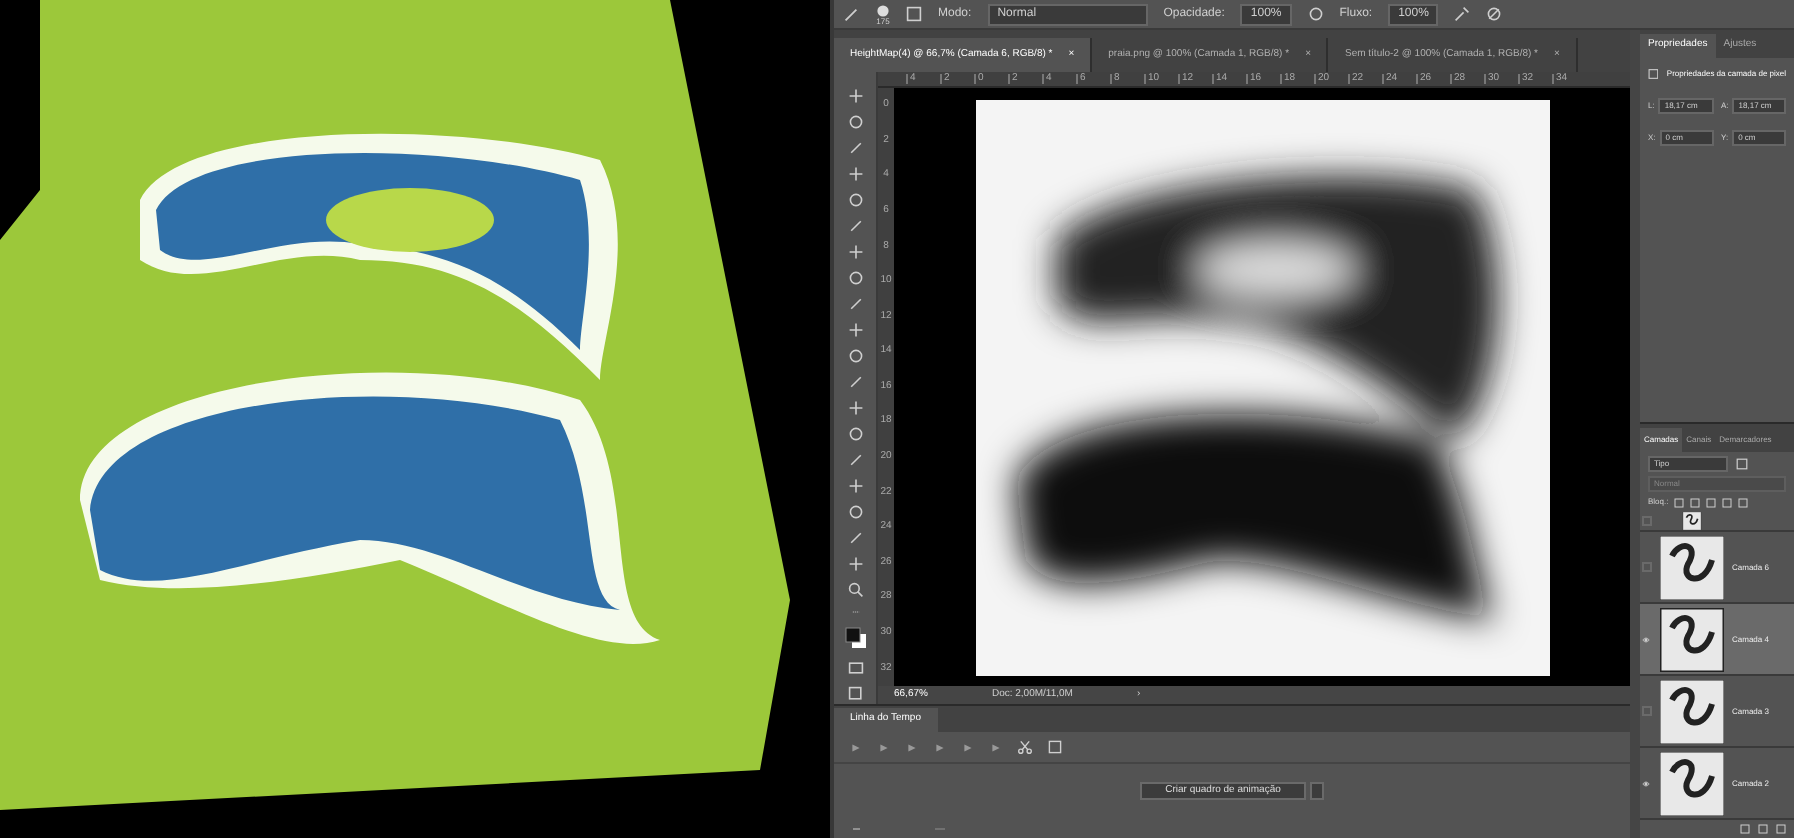 This screenshot has height=838, width=1794. I want to click on scissors-icon, so click(1025, 747).